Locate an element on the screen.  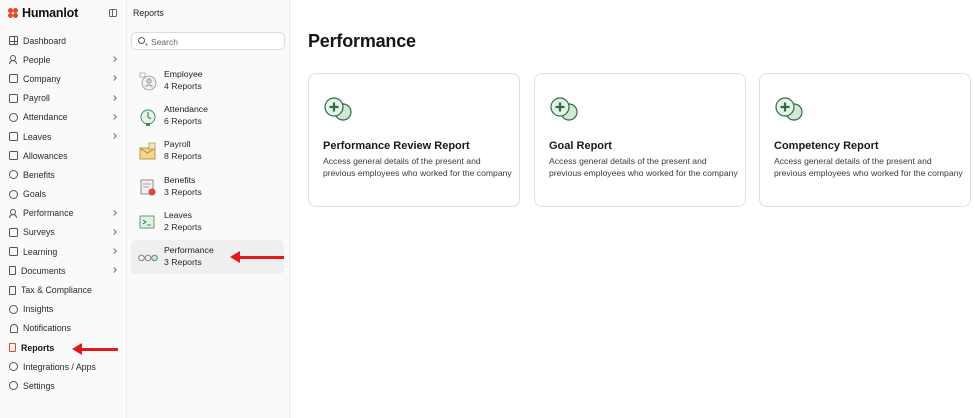
leaves-icon is located at coordinates (13, 137).